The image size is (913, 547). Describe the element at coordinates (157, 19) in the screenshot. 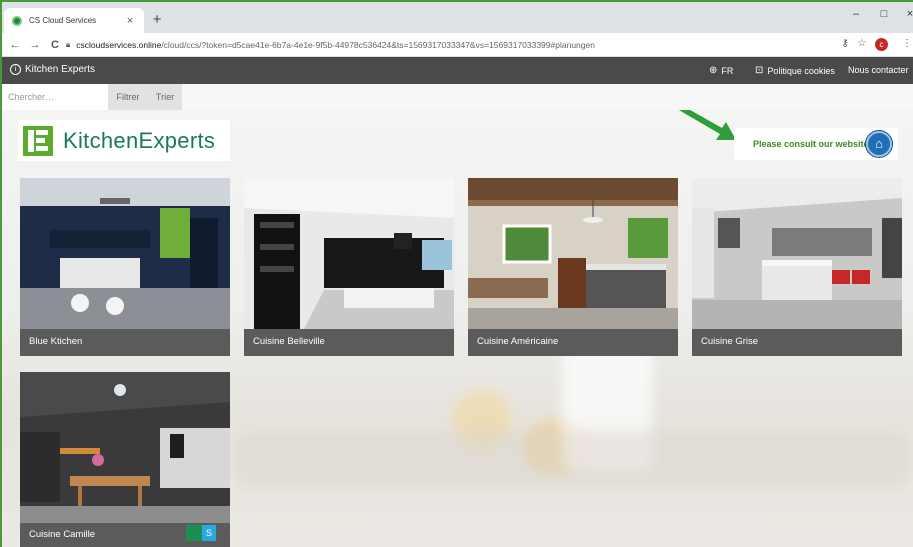

I see `new-tab-button: +` at that location.